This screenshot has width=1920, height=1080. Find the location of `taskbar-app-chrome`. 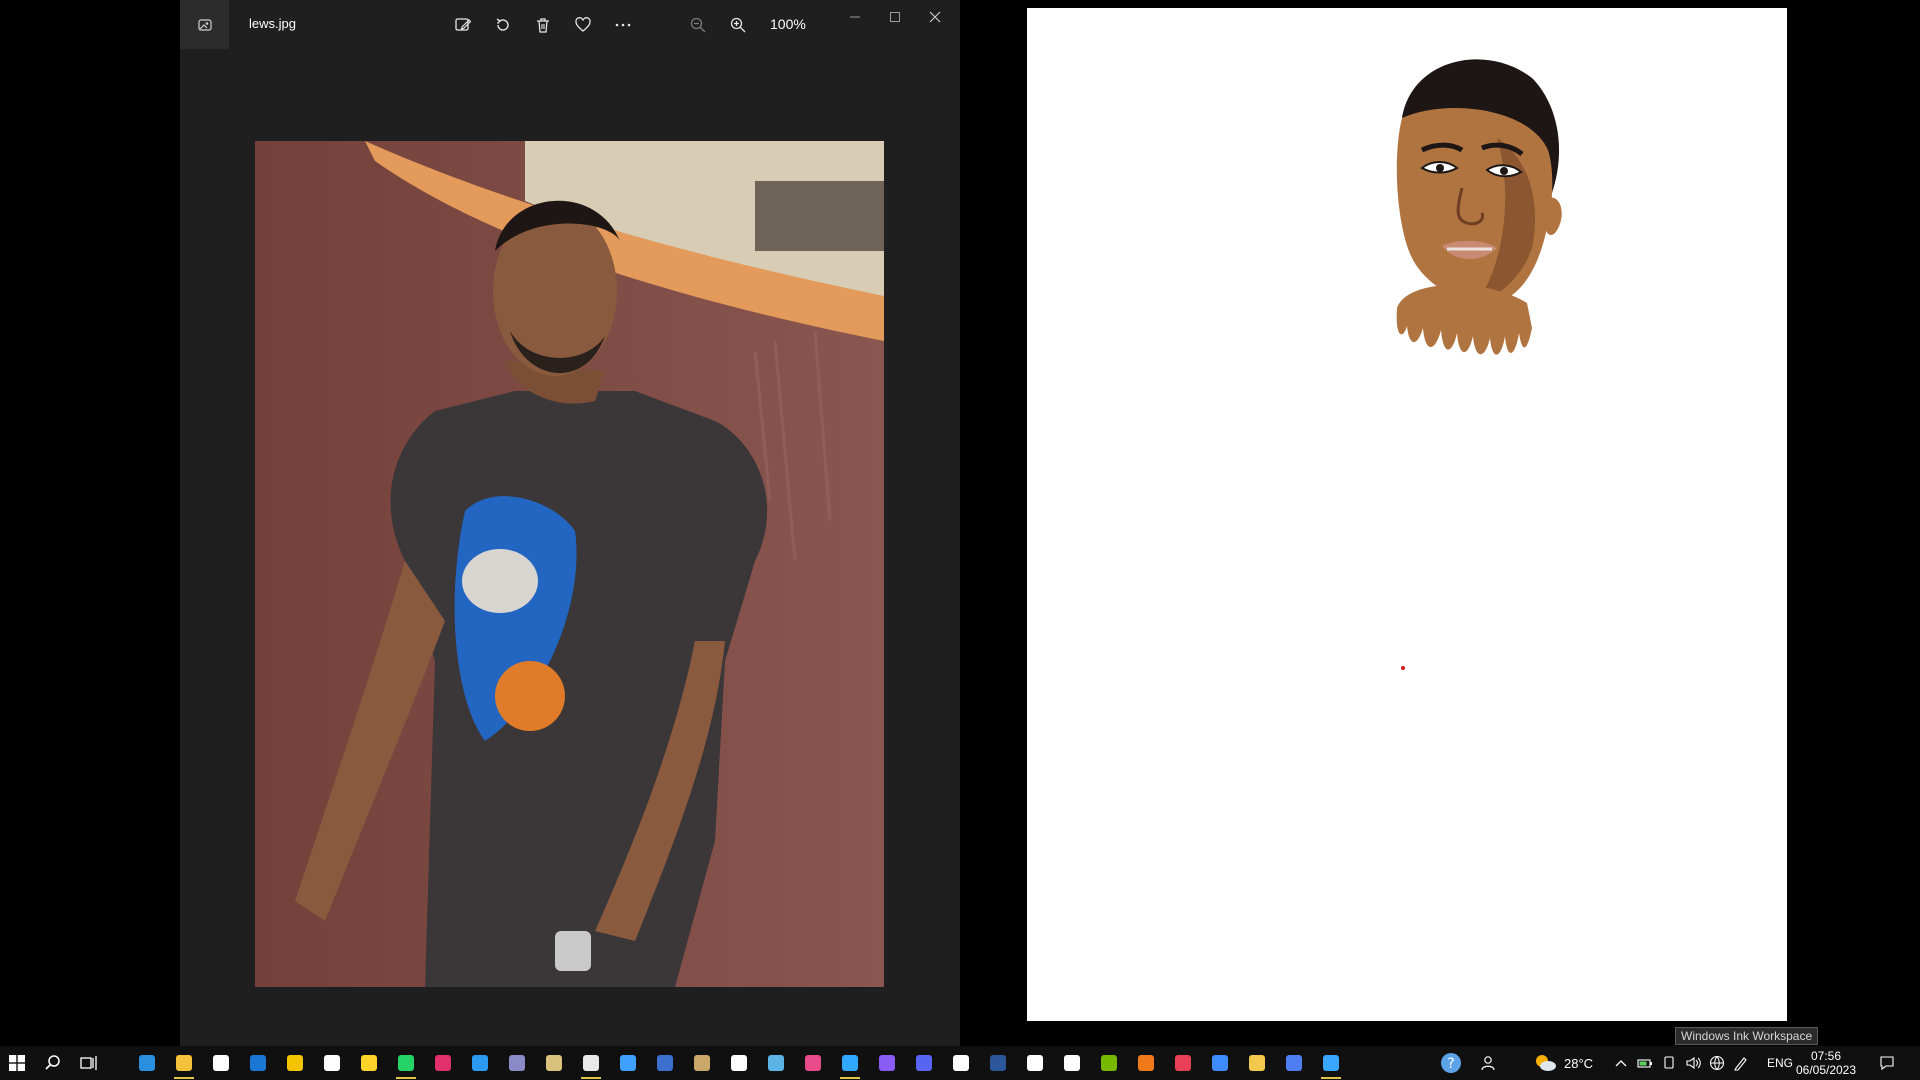

taskbar-app-chrome is located at coordinates (591, 1063).